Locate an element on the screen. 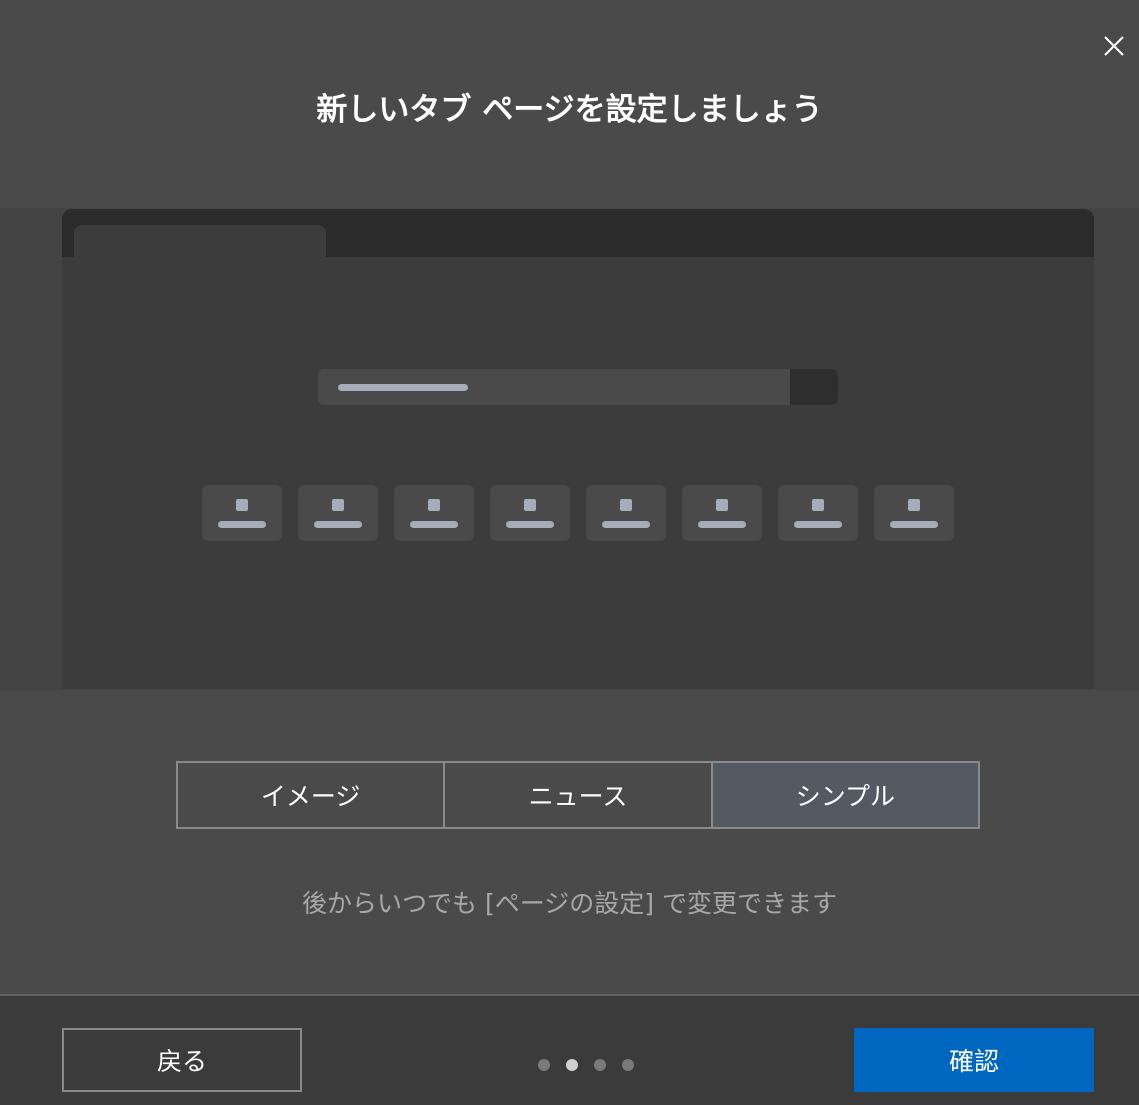  layout-option-selector: イメージ ニュース シンプル is located at coordinates (578, 795).